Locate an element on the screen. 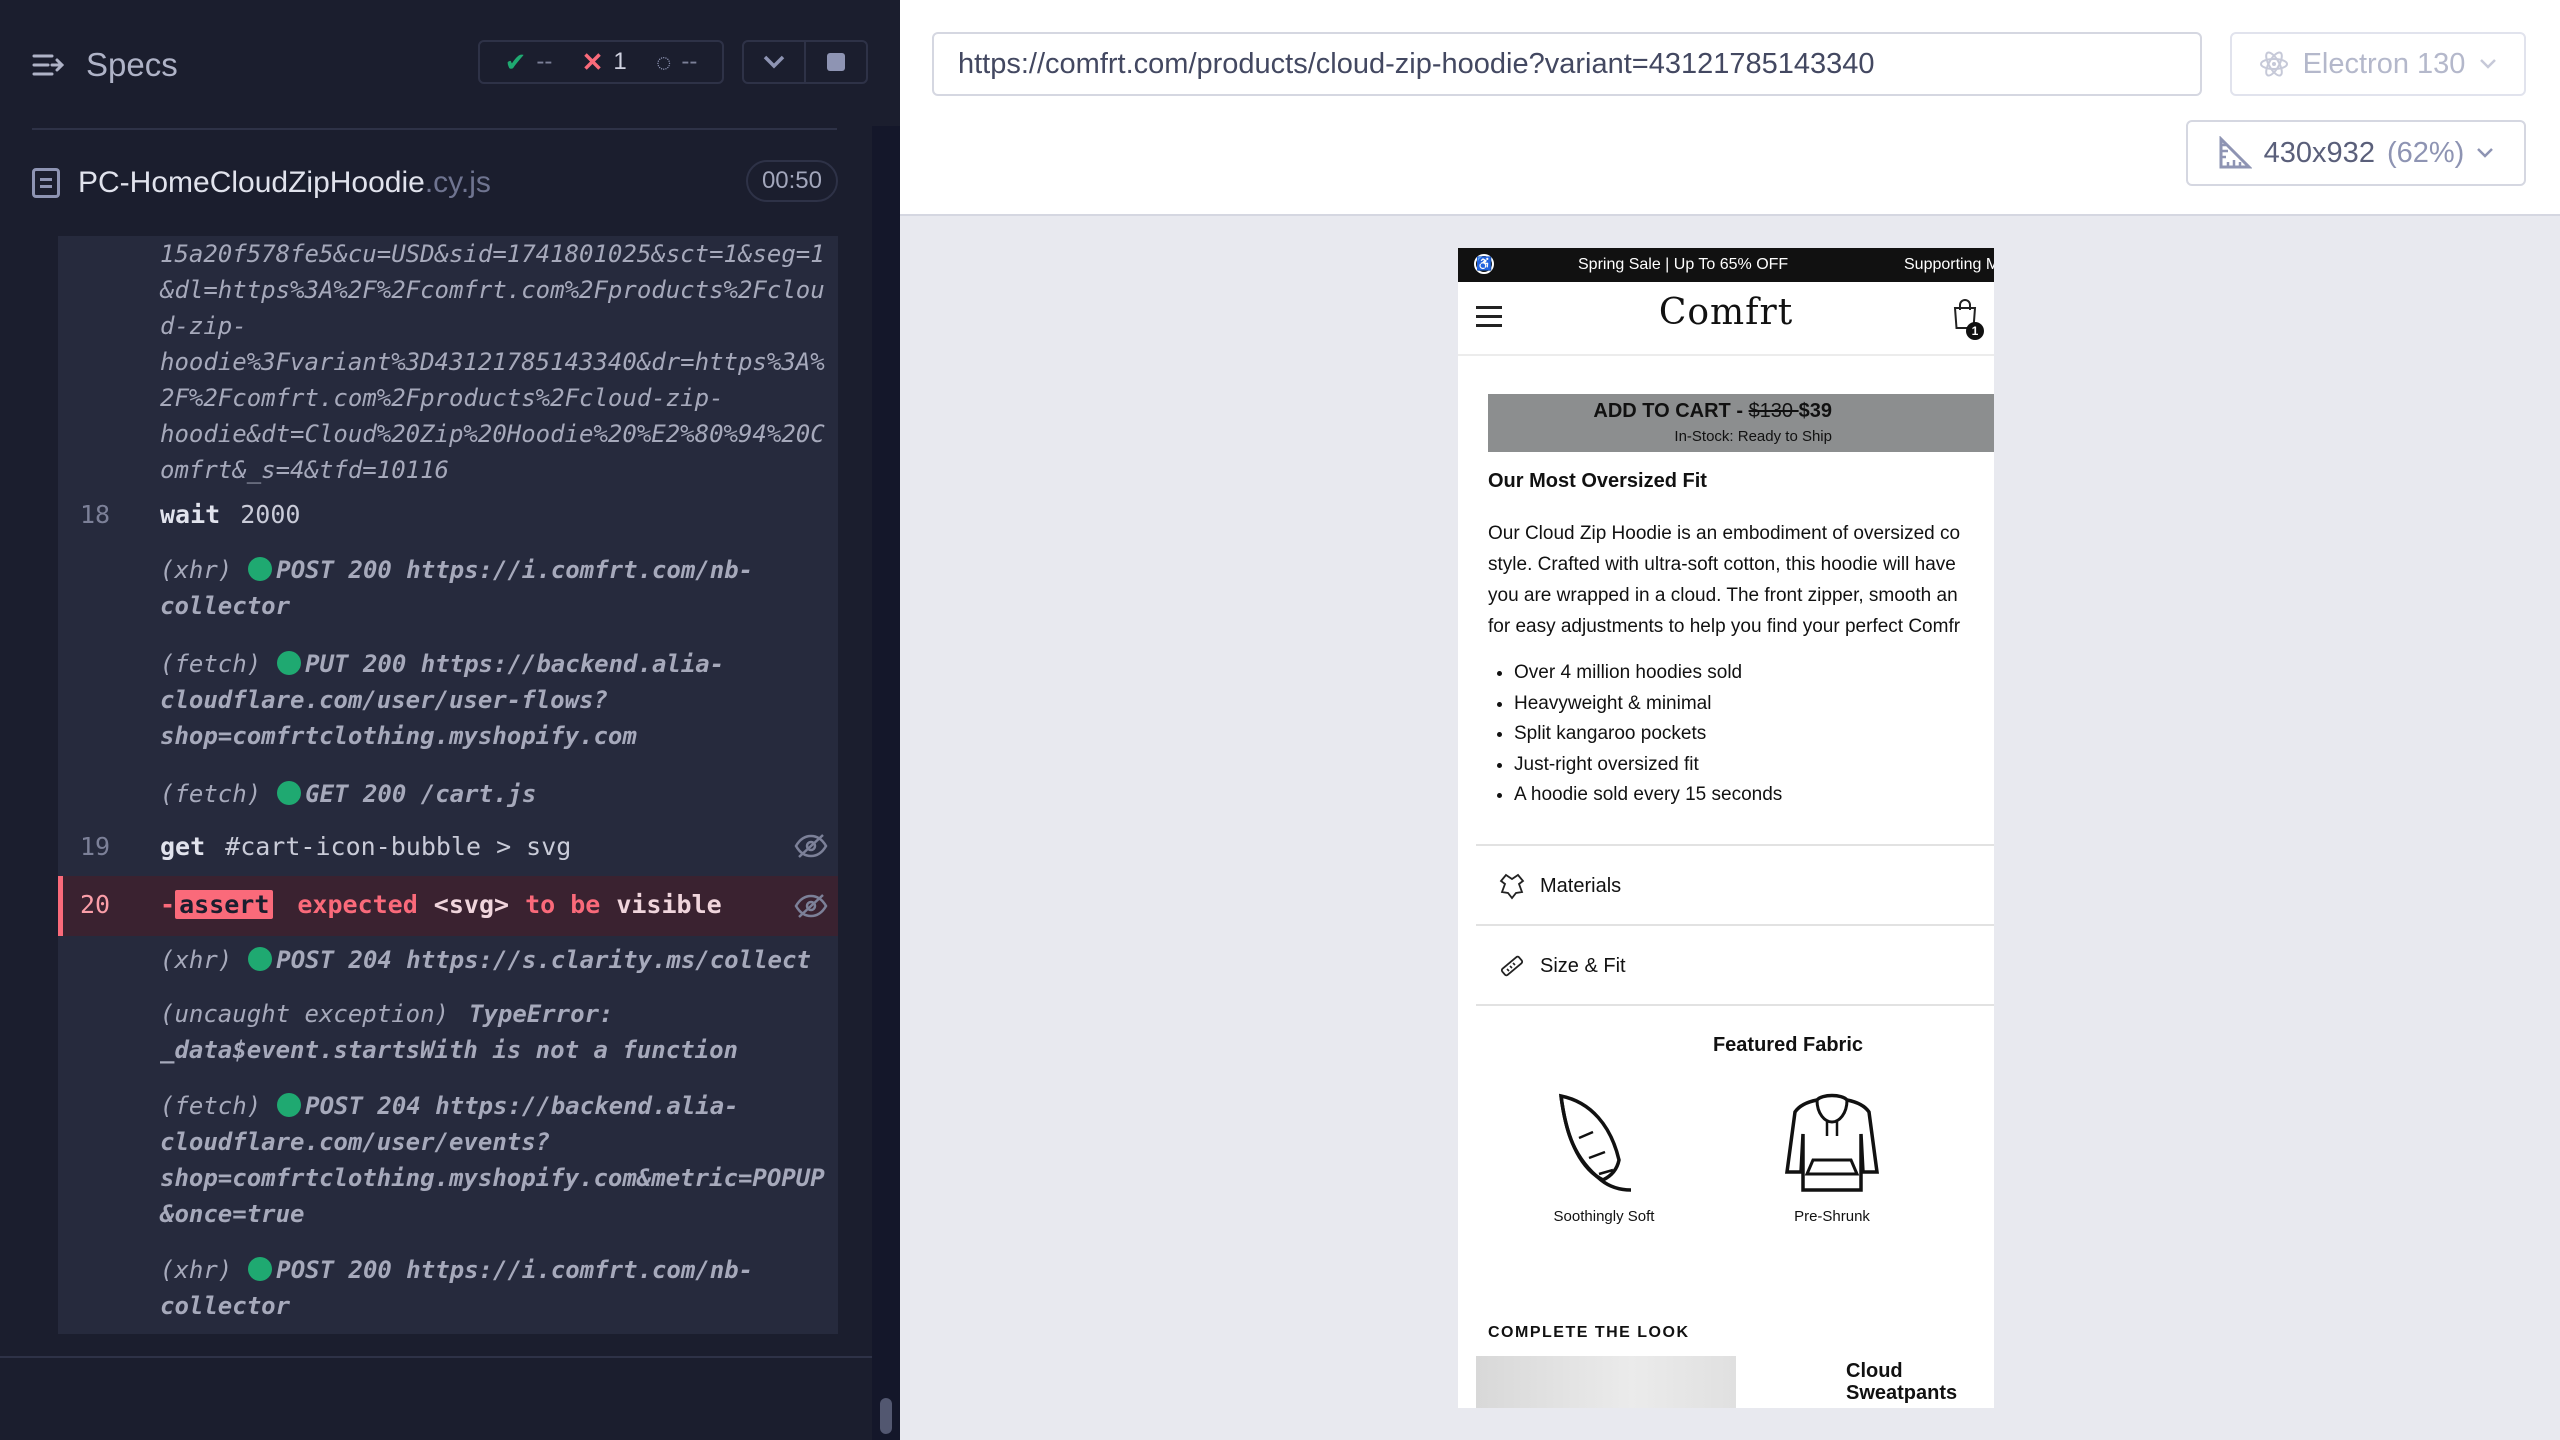  spec-extension: .cy.js is located at coordinates (457, 182).